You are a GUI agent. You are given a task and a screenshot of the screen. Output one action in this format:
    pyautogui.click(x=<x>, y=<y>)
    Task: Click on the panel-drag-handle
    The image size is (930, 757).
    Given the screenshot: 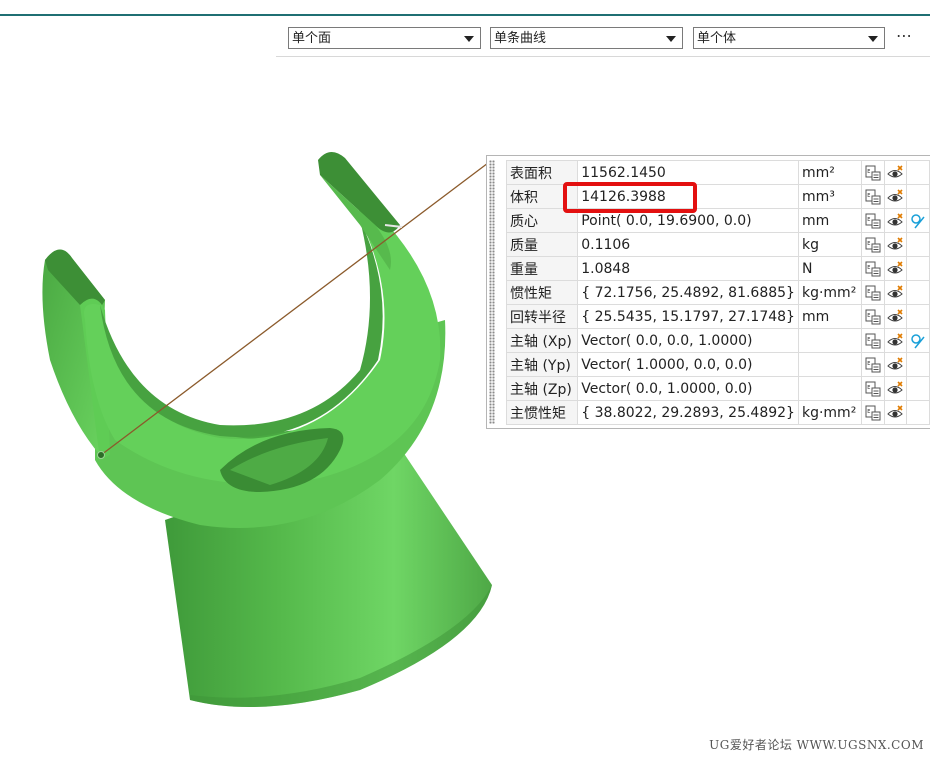 What is the action you would take?
    pyautogui.click(x=492, y=292)
    